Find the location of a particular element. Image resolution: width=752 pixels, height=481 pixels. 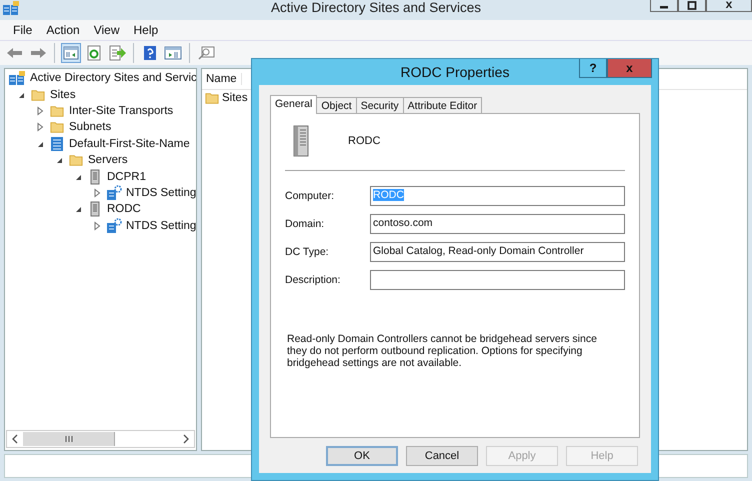

tree-item: Inter-Site Transports is located at coordinates (120, 110).